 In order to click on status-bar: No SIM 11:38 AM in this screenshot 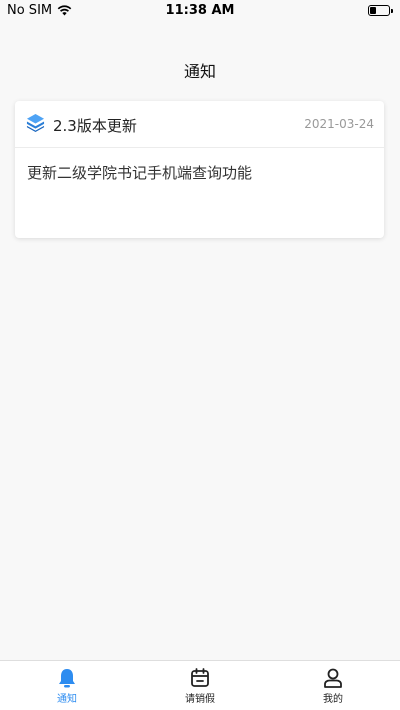, I will do `click(200, 11)`.